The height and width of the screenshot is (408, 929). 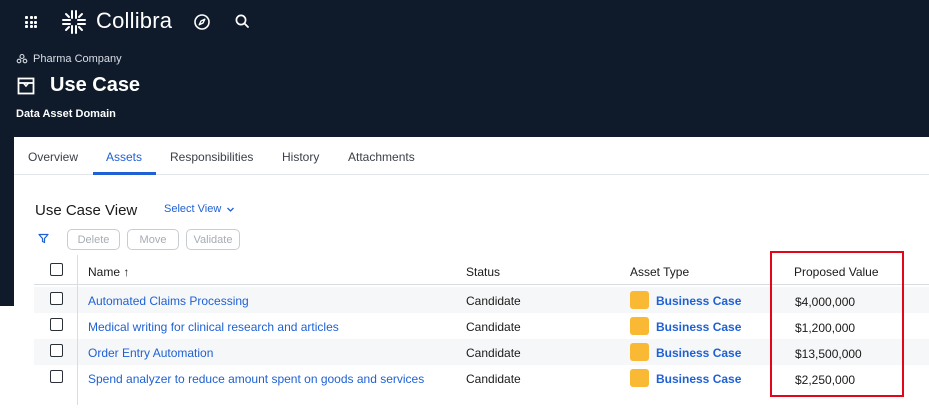 What do you see at coordinates (193, 209) in the screenshot?
I see `select-view-label: Select View` at bounding box center [193, 209].